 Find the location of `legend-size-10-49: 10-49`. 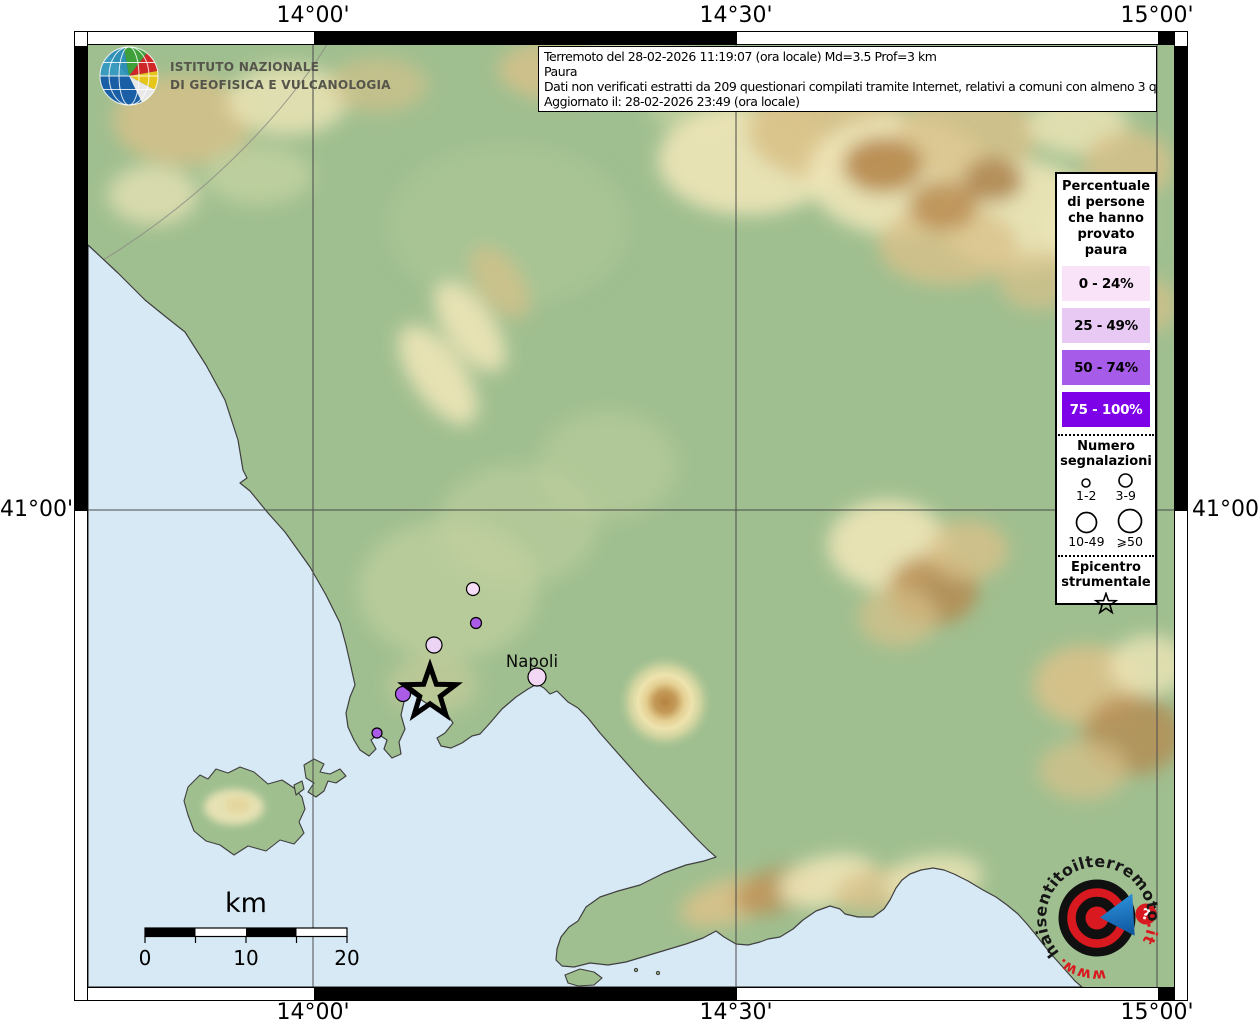

legend-size-10-49: 10-49 is located at coordinates (1086, 529).